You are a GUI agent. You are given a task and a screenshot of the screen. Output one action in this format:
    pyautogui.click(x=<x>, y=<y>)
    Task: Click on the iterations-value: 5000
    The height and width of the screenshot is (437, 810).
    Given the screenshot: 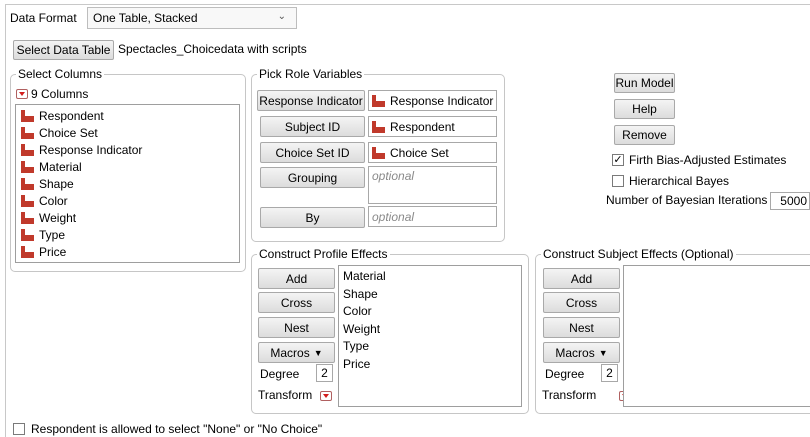 What is the action you would take?
    pyautogui.click(x=793, y=201)
    